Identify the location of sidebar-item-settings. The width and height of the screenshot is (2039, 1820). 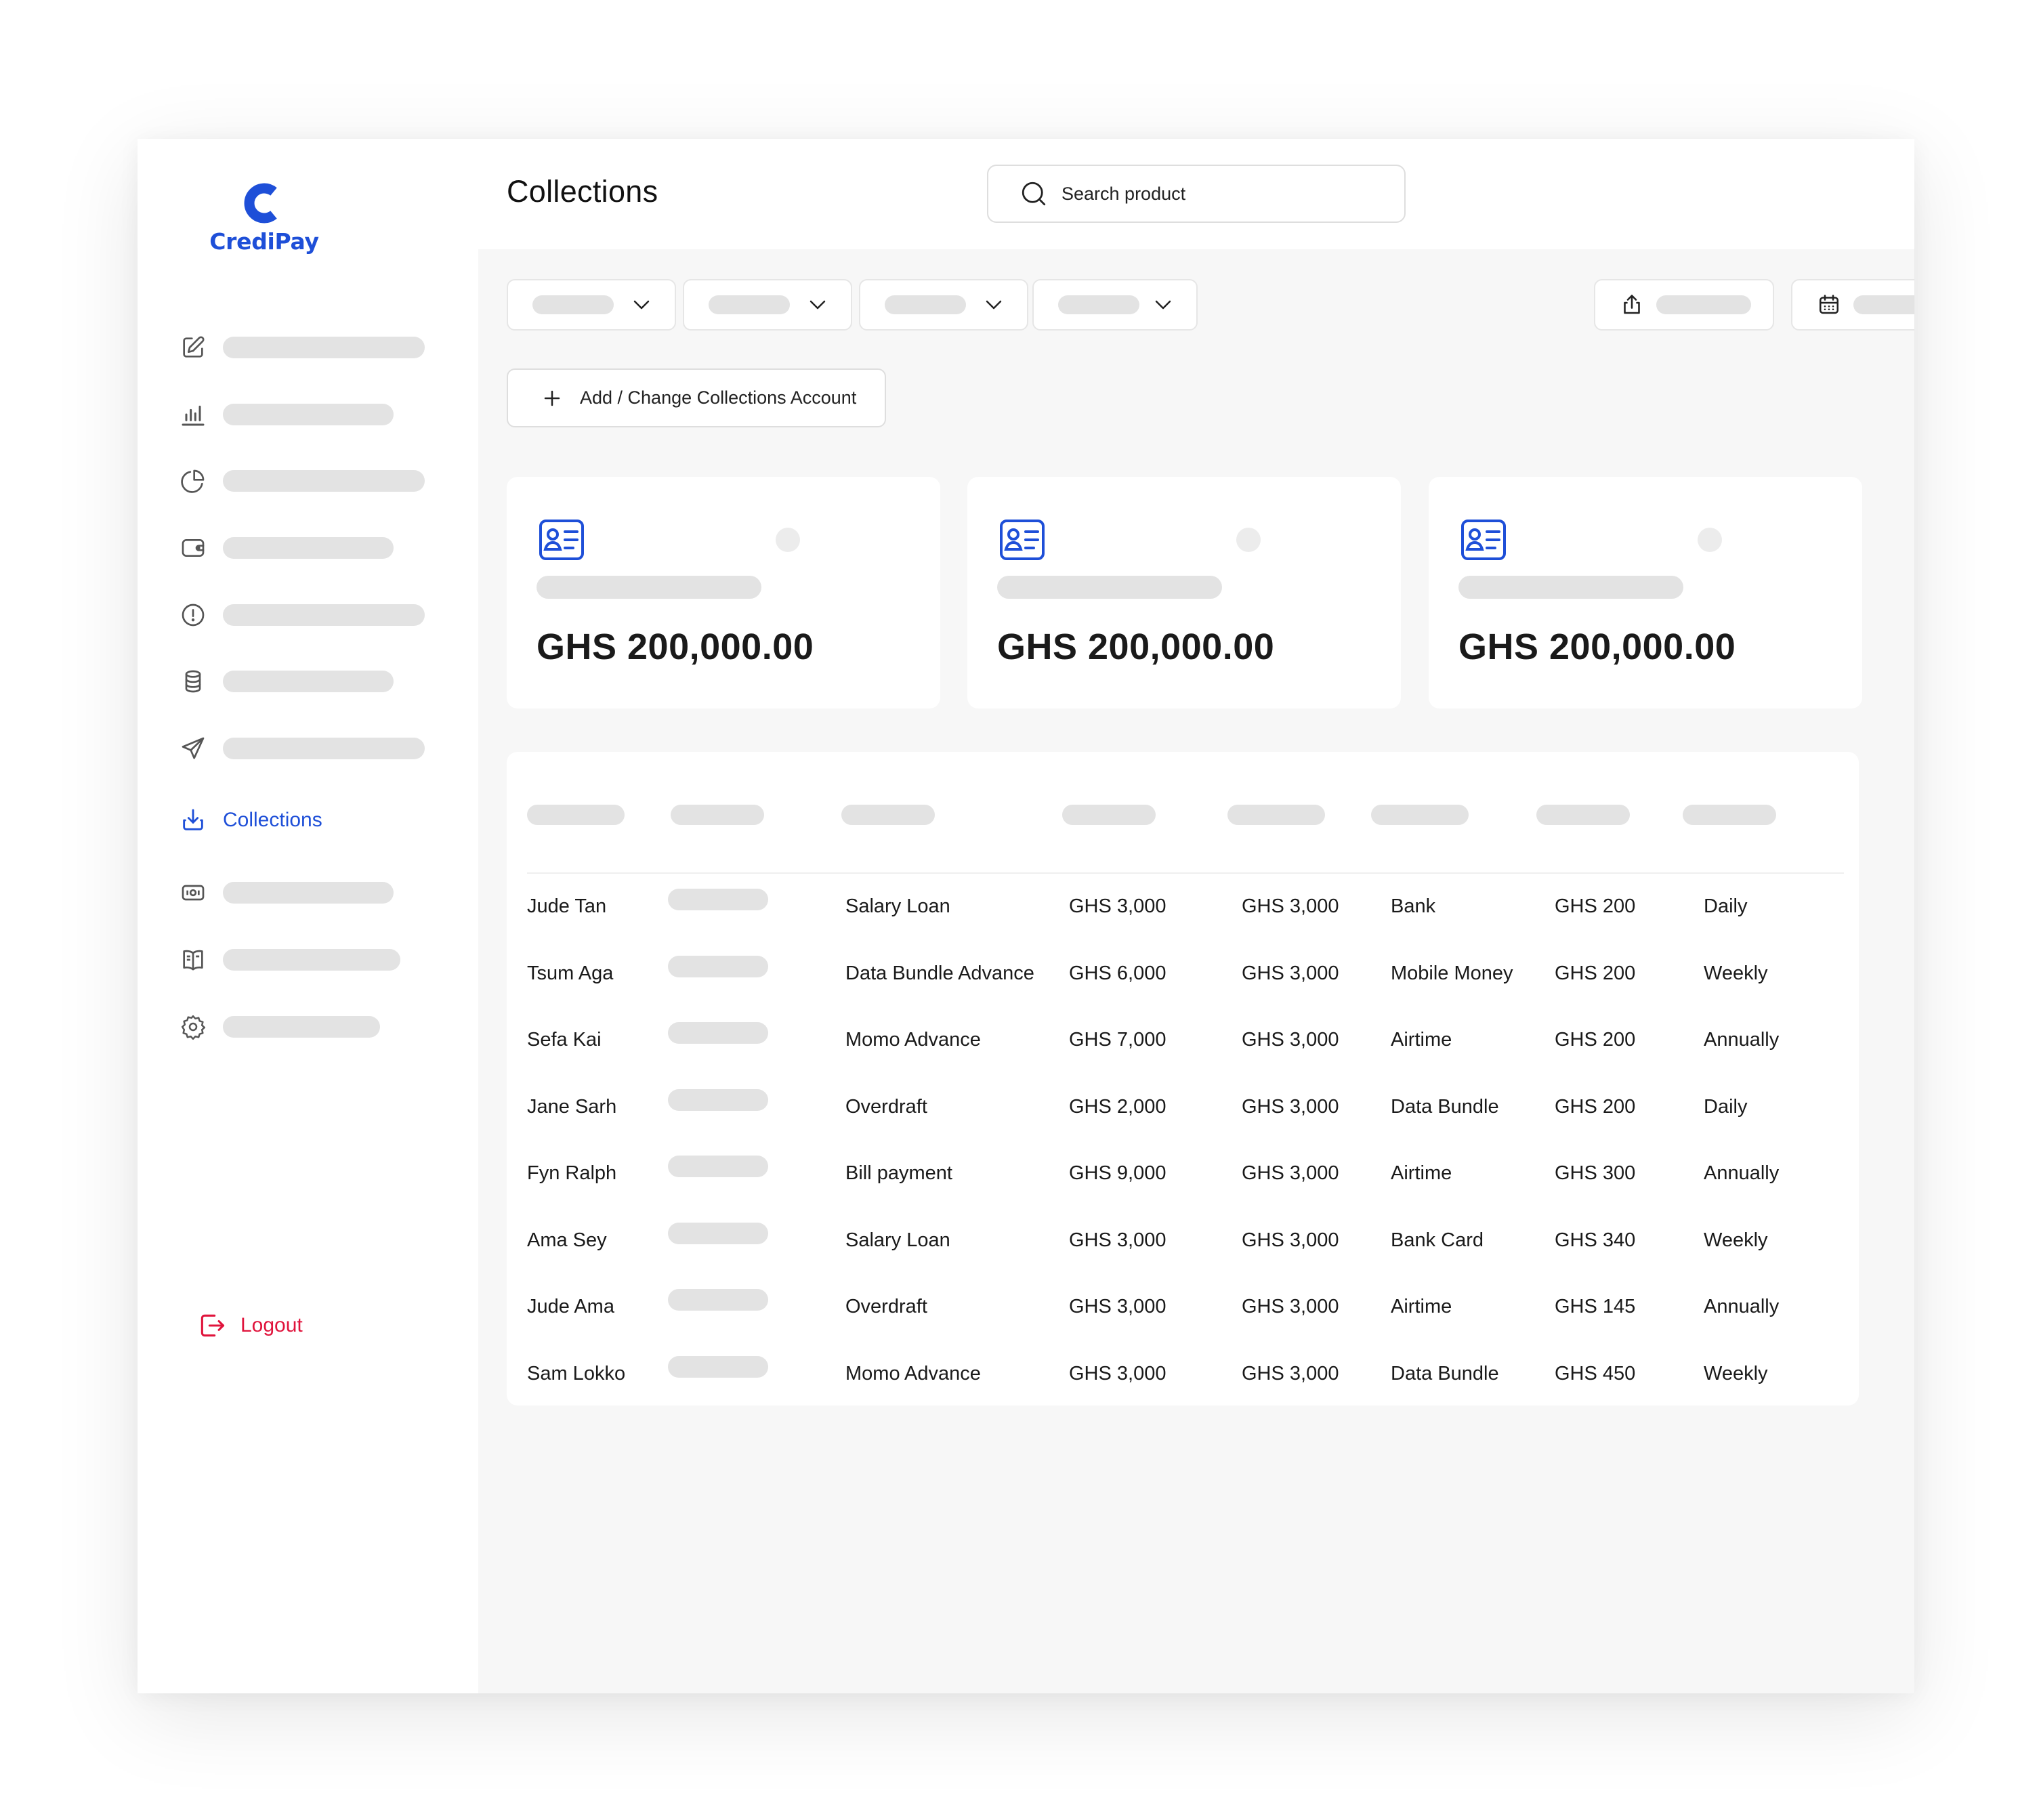
(278, 1027).